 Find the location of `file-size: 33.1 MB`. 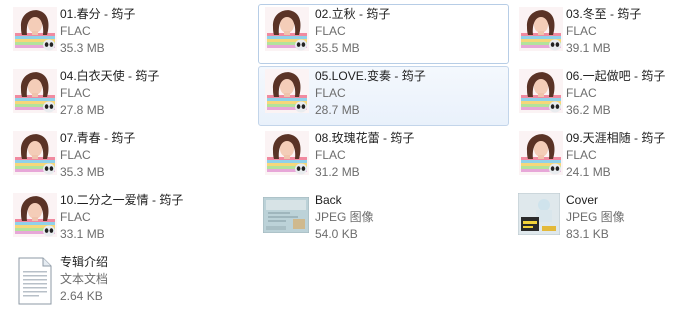

file-size: 33.1 MB is located at coordinates (82, 234).